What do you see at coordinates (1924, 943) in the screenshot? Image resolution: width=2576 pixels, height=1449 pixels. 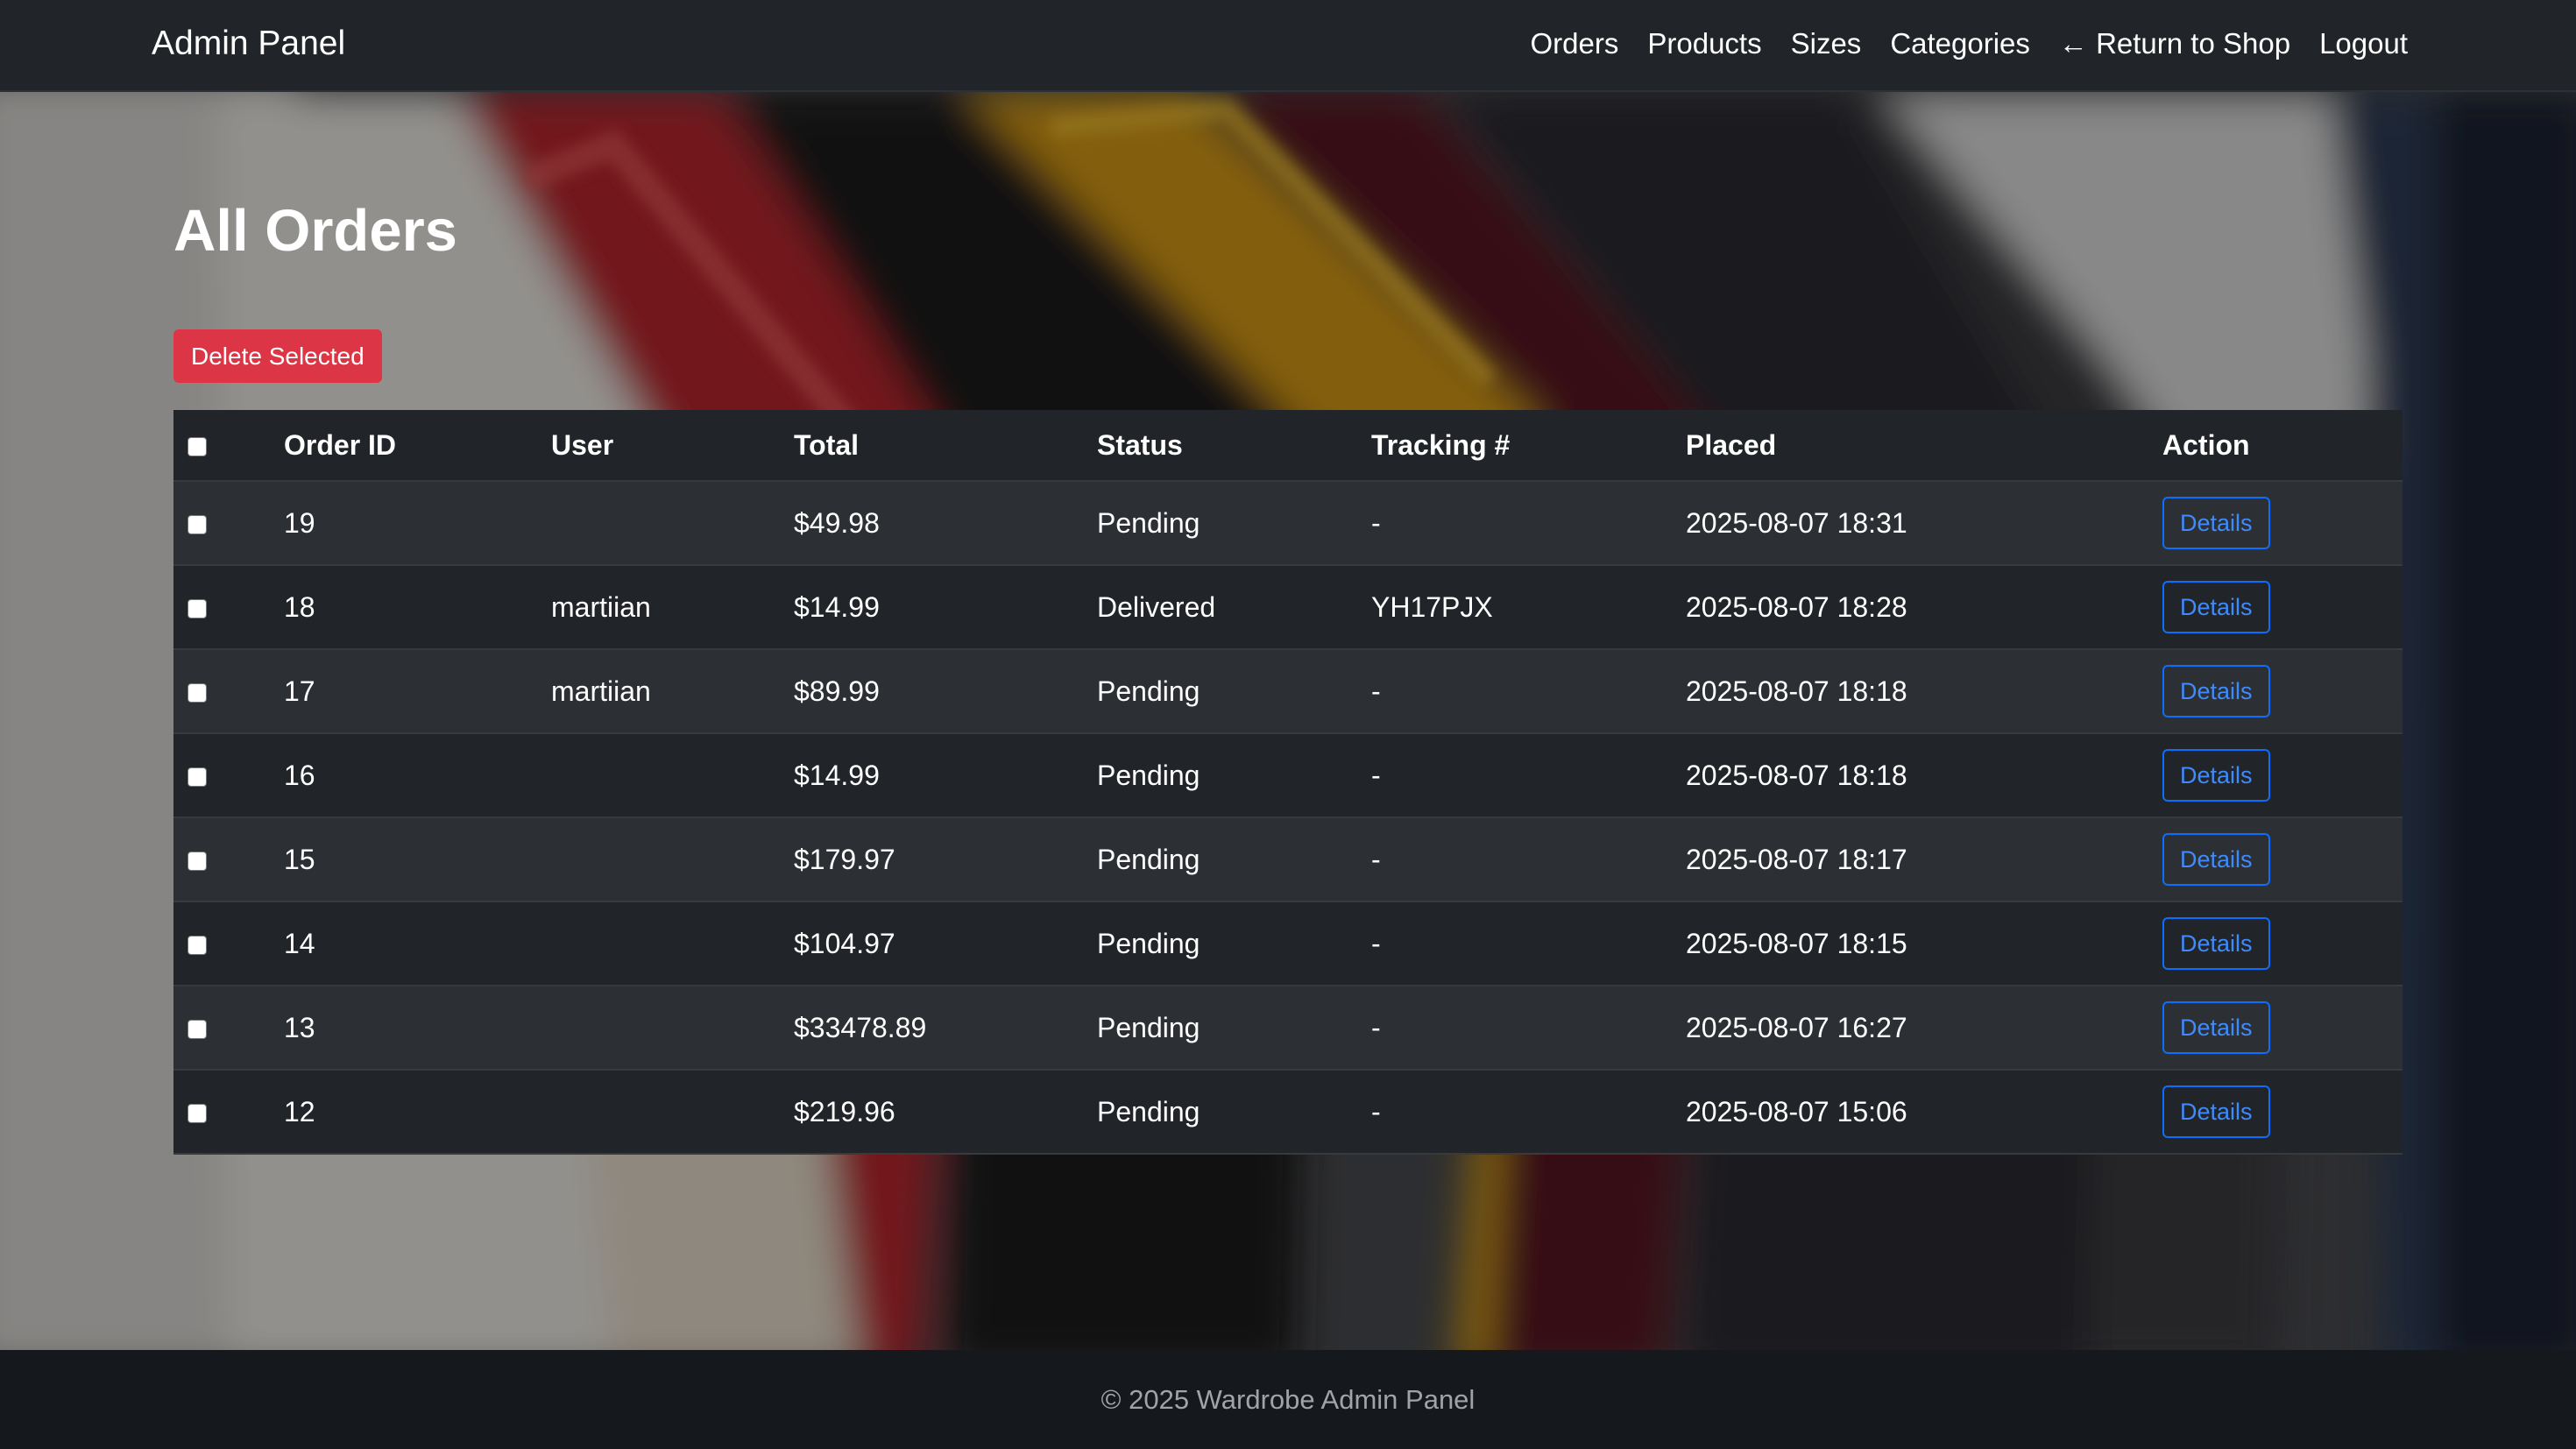 I see `placed-cell: 2025-08-07 18:15` at bounding box center [1924, 943].